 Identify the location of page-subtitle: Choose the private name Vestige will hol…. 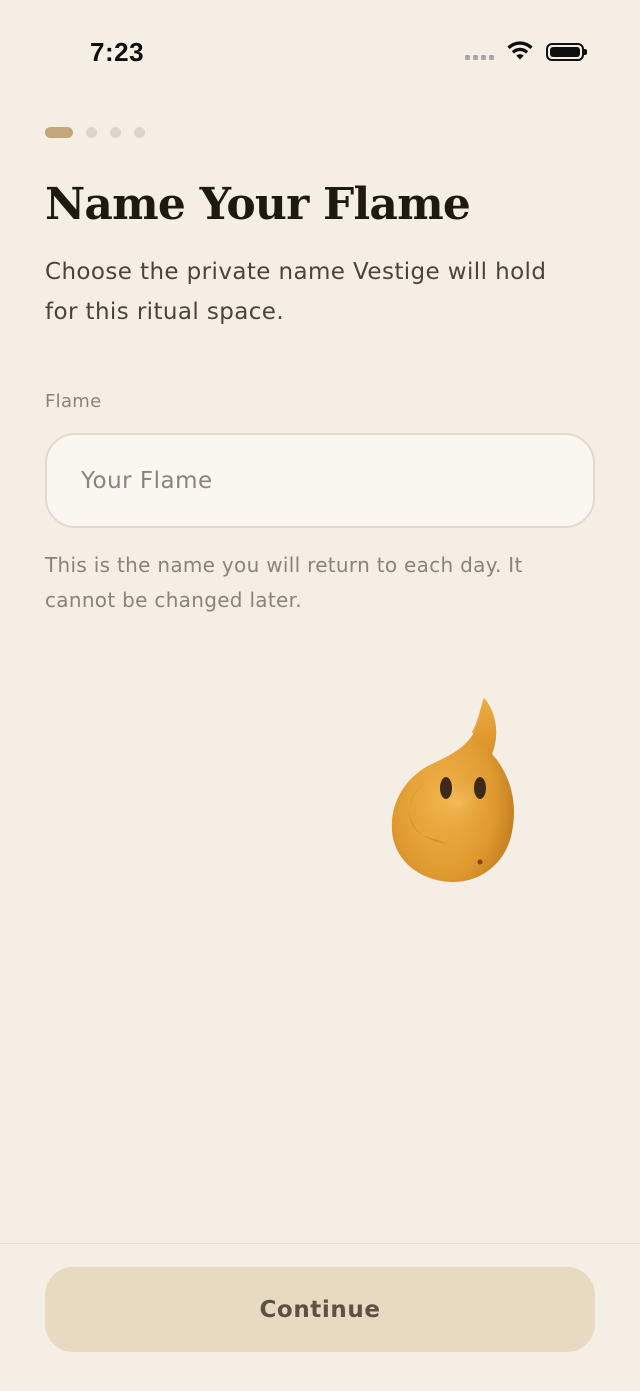
(296, 292).